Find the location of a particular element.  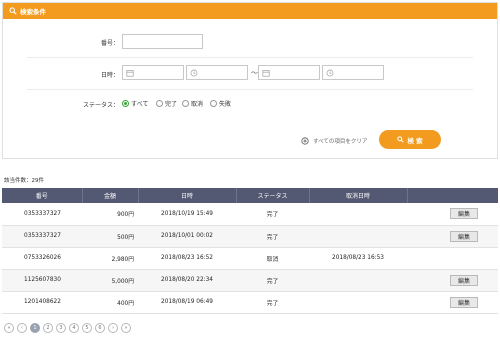

number-label: 番号： is located at coordinates (109, 43).